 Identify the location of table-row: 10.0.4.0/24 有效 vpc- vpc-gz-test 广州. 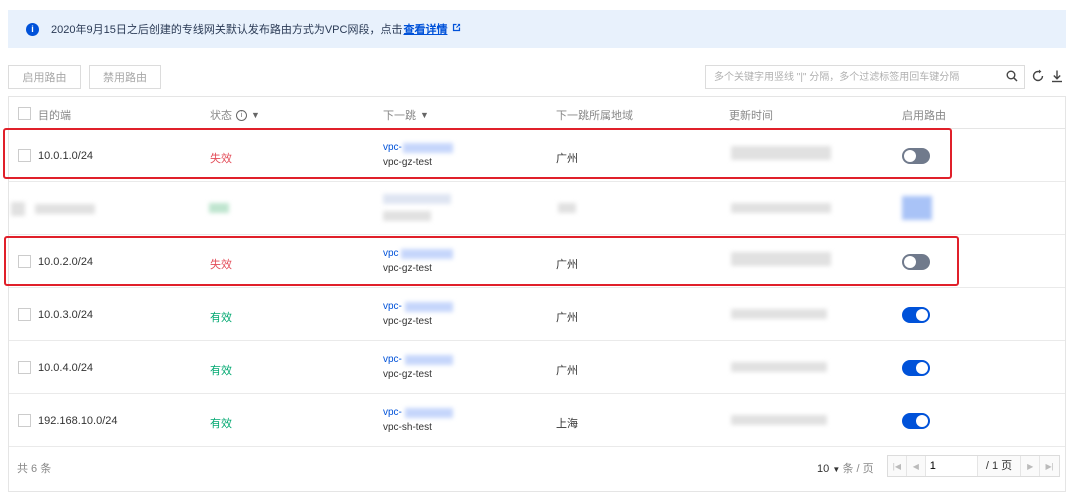
(537, 367).